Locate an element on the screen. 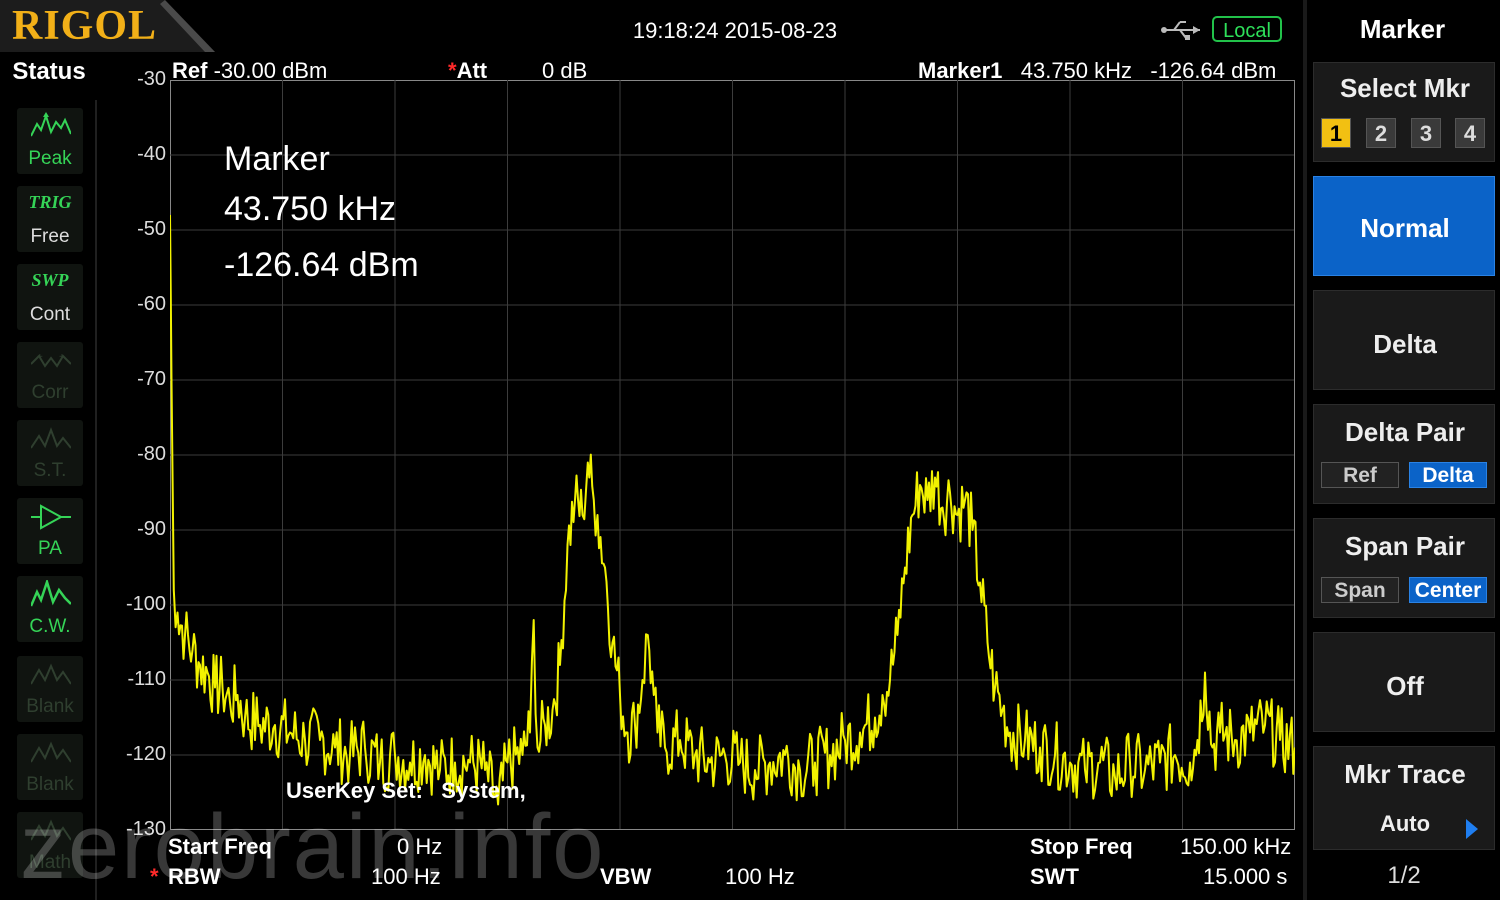 The width and height of the screenshot is (1500, 900). y-tick-label: -110 is located at coordinates (146, 679).